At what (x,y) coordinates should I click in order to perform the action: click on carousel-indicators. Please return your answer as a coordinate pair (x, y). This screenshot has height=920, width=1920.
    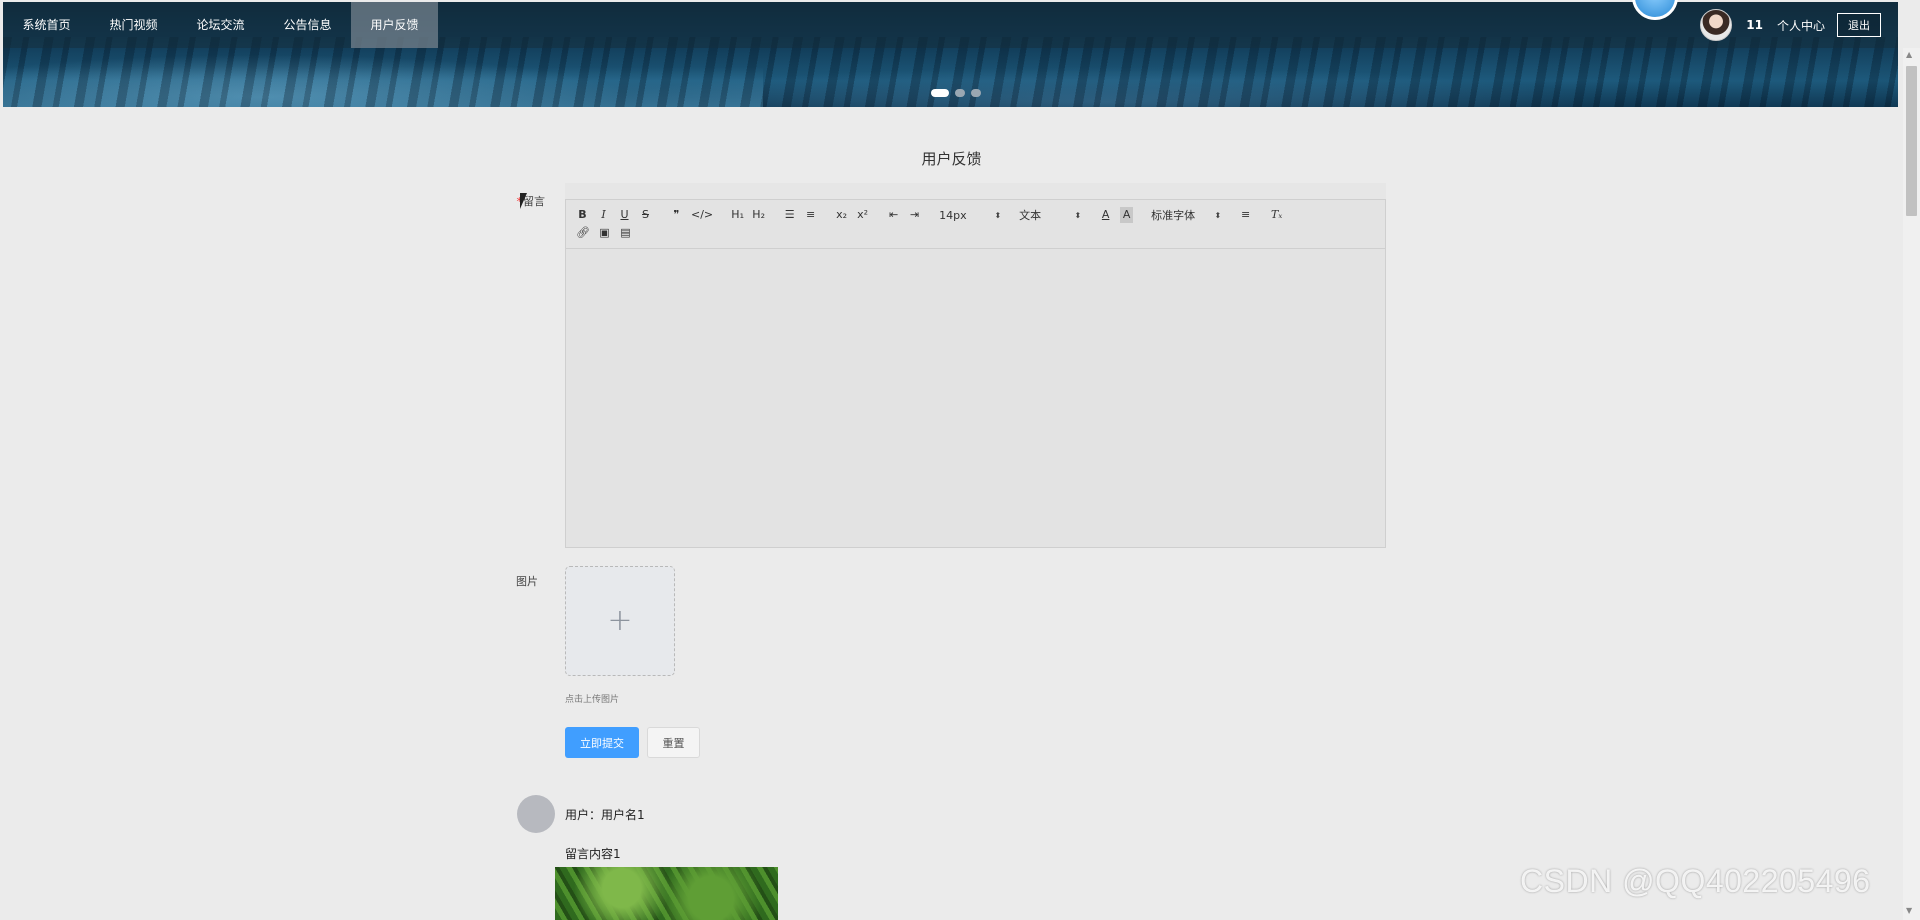
    Looking at the image, I should click on (956, 93).